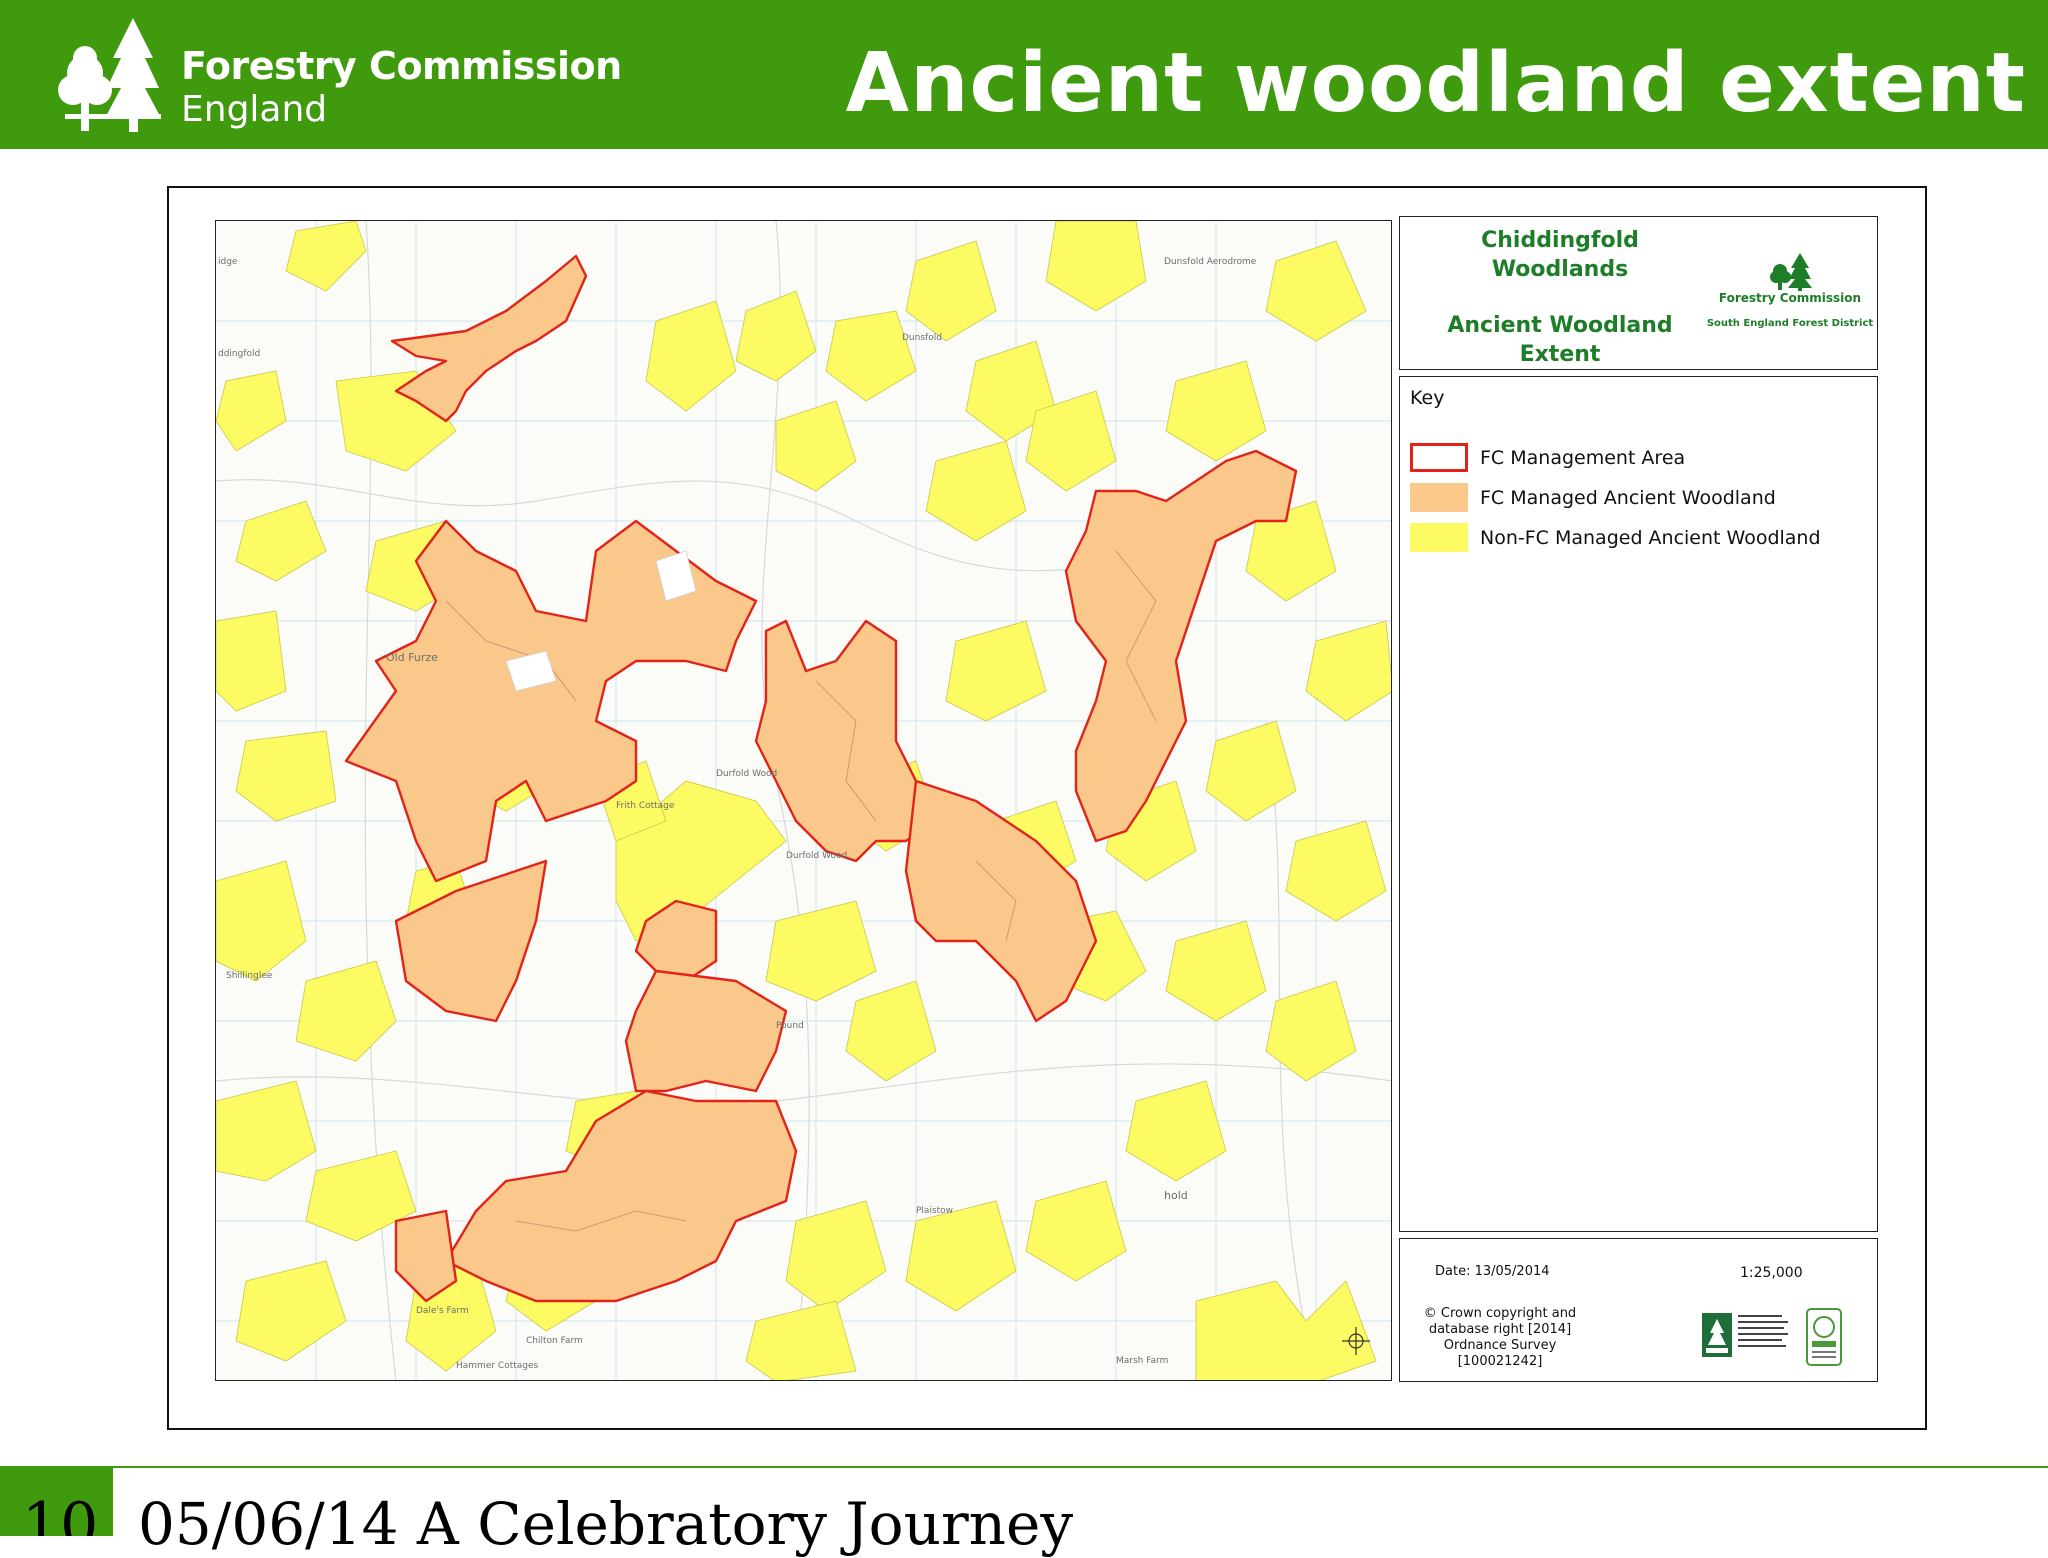 The width and height of the screenshot is (2048, 1558). What do you see at coordinates (1771, 1273) in the screenshot?
I see `map-scale: 1:25,000` at bounding box center [1771, 1273].